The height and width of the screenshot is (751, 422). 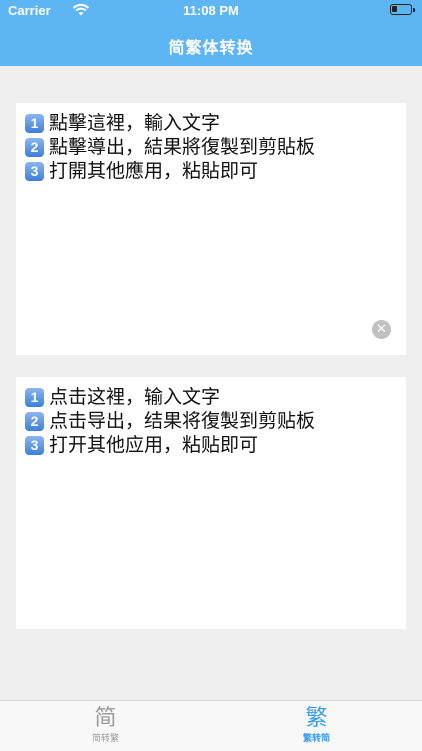 I want to click on instruction-line: 2 點擊導出，結果將復製到剪貼板, so click(x=170, y=147).